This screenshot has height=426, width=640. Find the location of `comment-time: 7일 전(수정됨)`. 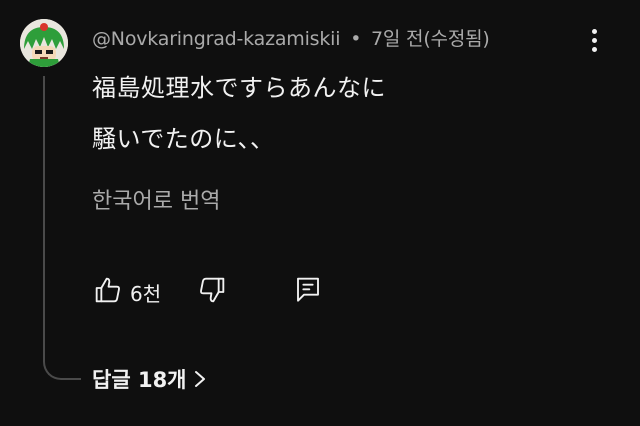

comment-time: 7일 전(수정됨) is located at coordinates (430, 39).